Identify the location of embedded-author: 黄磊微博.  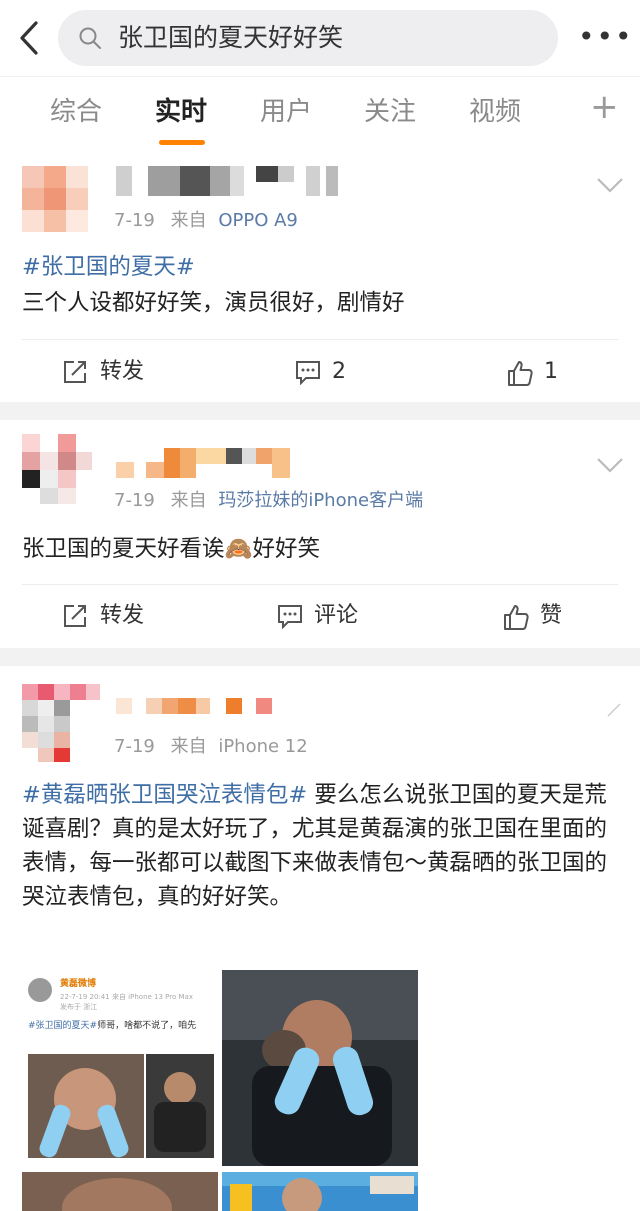
(78, 984).